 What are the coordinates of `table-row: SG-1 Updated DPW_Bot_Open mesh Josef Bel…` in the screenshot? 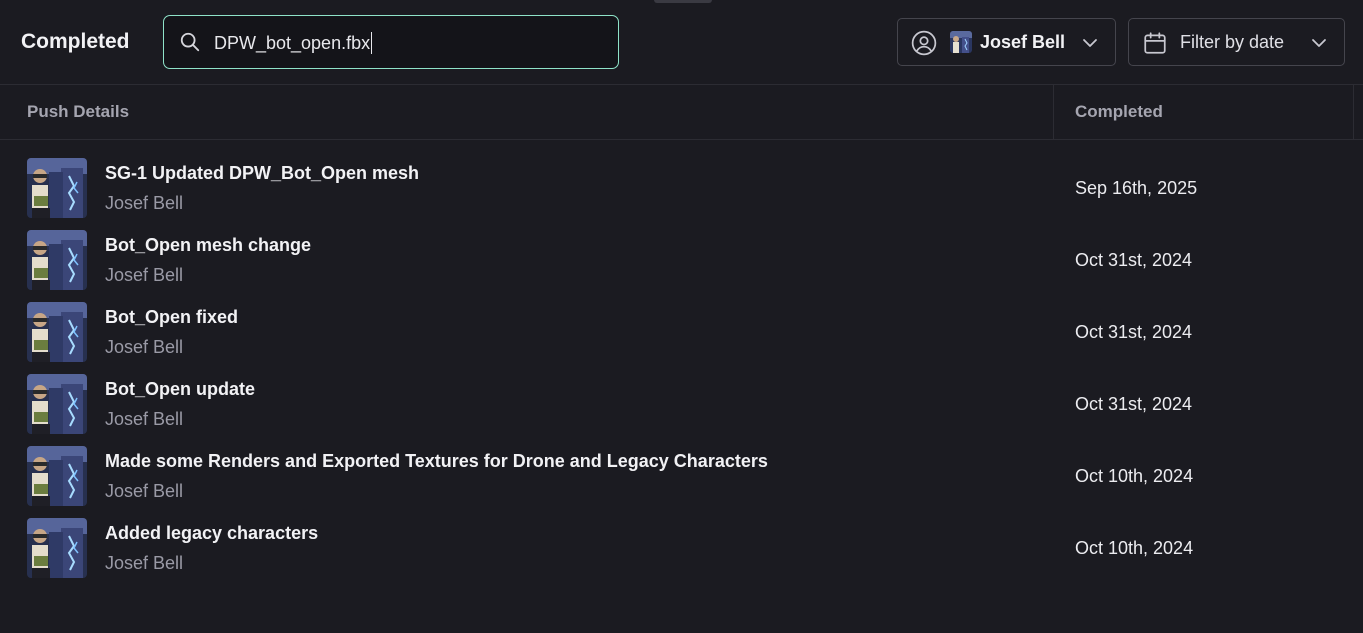 It's located at (681, 194).